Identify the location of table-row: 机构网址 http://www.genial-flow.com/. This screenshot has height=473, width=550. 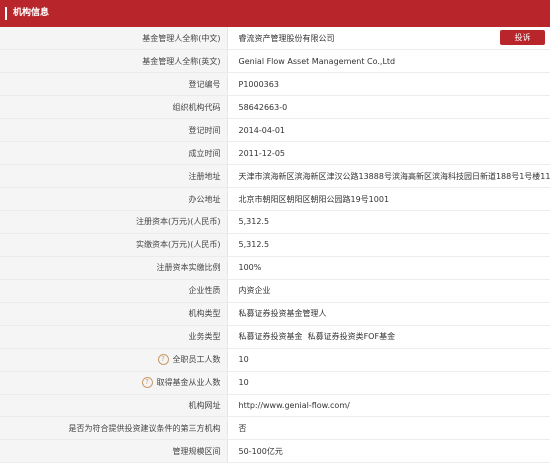
(275, 406).